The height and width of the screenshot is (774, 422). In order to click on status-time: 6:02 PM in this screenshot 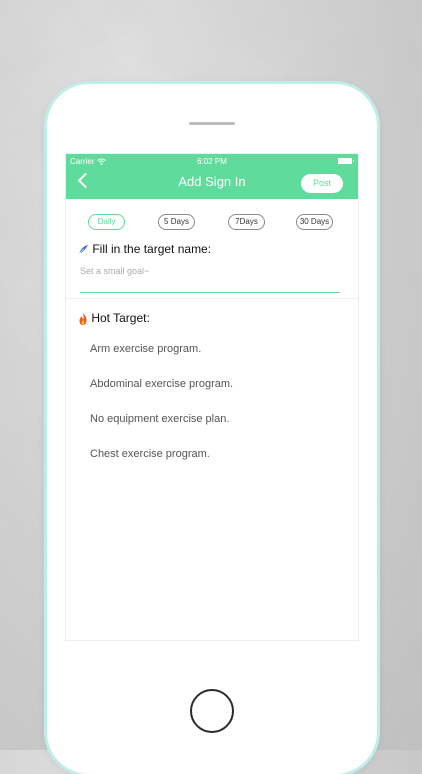, I will do `click(212, 161)`.